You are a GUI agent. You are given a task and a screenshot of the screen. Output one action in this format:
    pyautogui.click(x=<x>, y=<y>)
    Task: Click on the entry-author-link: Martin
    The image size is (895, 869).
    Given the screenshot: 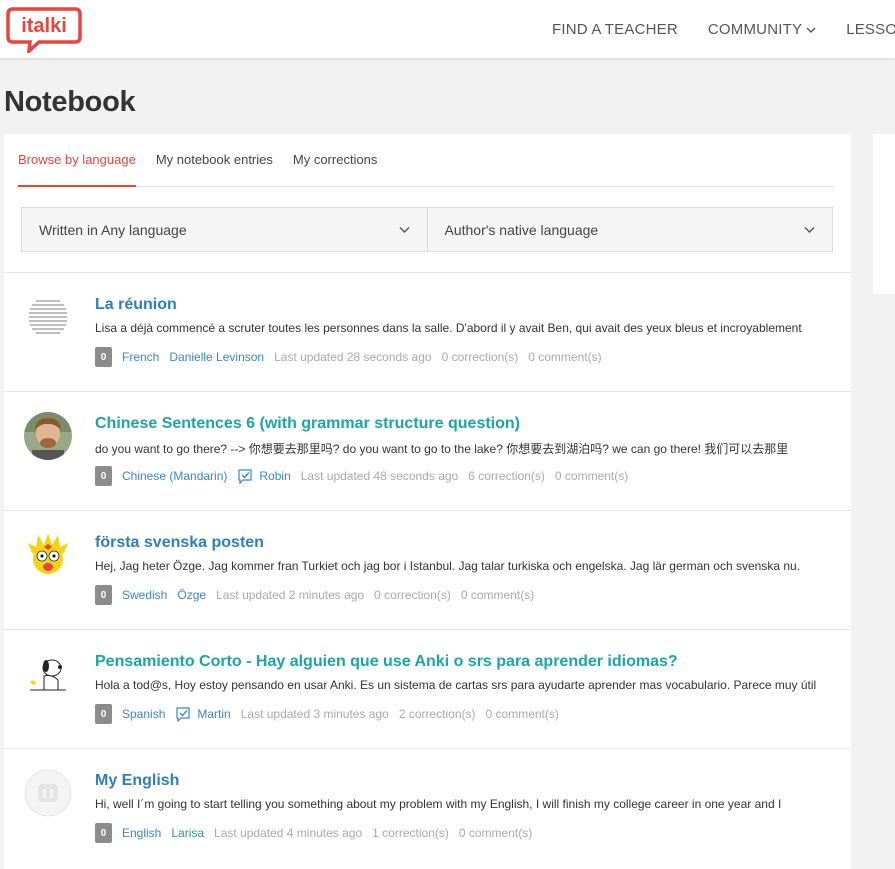 What is the action you would take?
    pyautogui.click(x=213, y=714)
    